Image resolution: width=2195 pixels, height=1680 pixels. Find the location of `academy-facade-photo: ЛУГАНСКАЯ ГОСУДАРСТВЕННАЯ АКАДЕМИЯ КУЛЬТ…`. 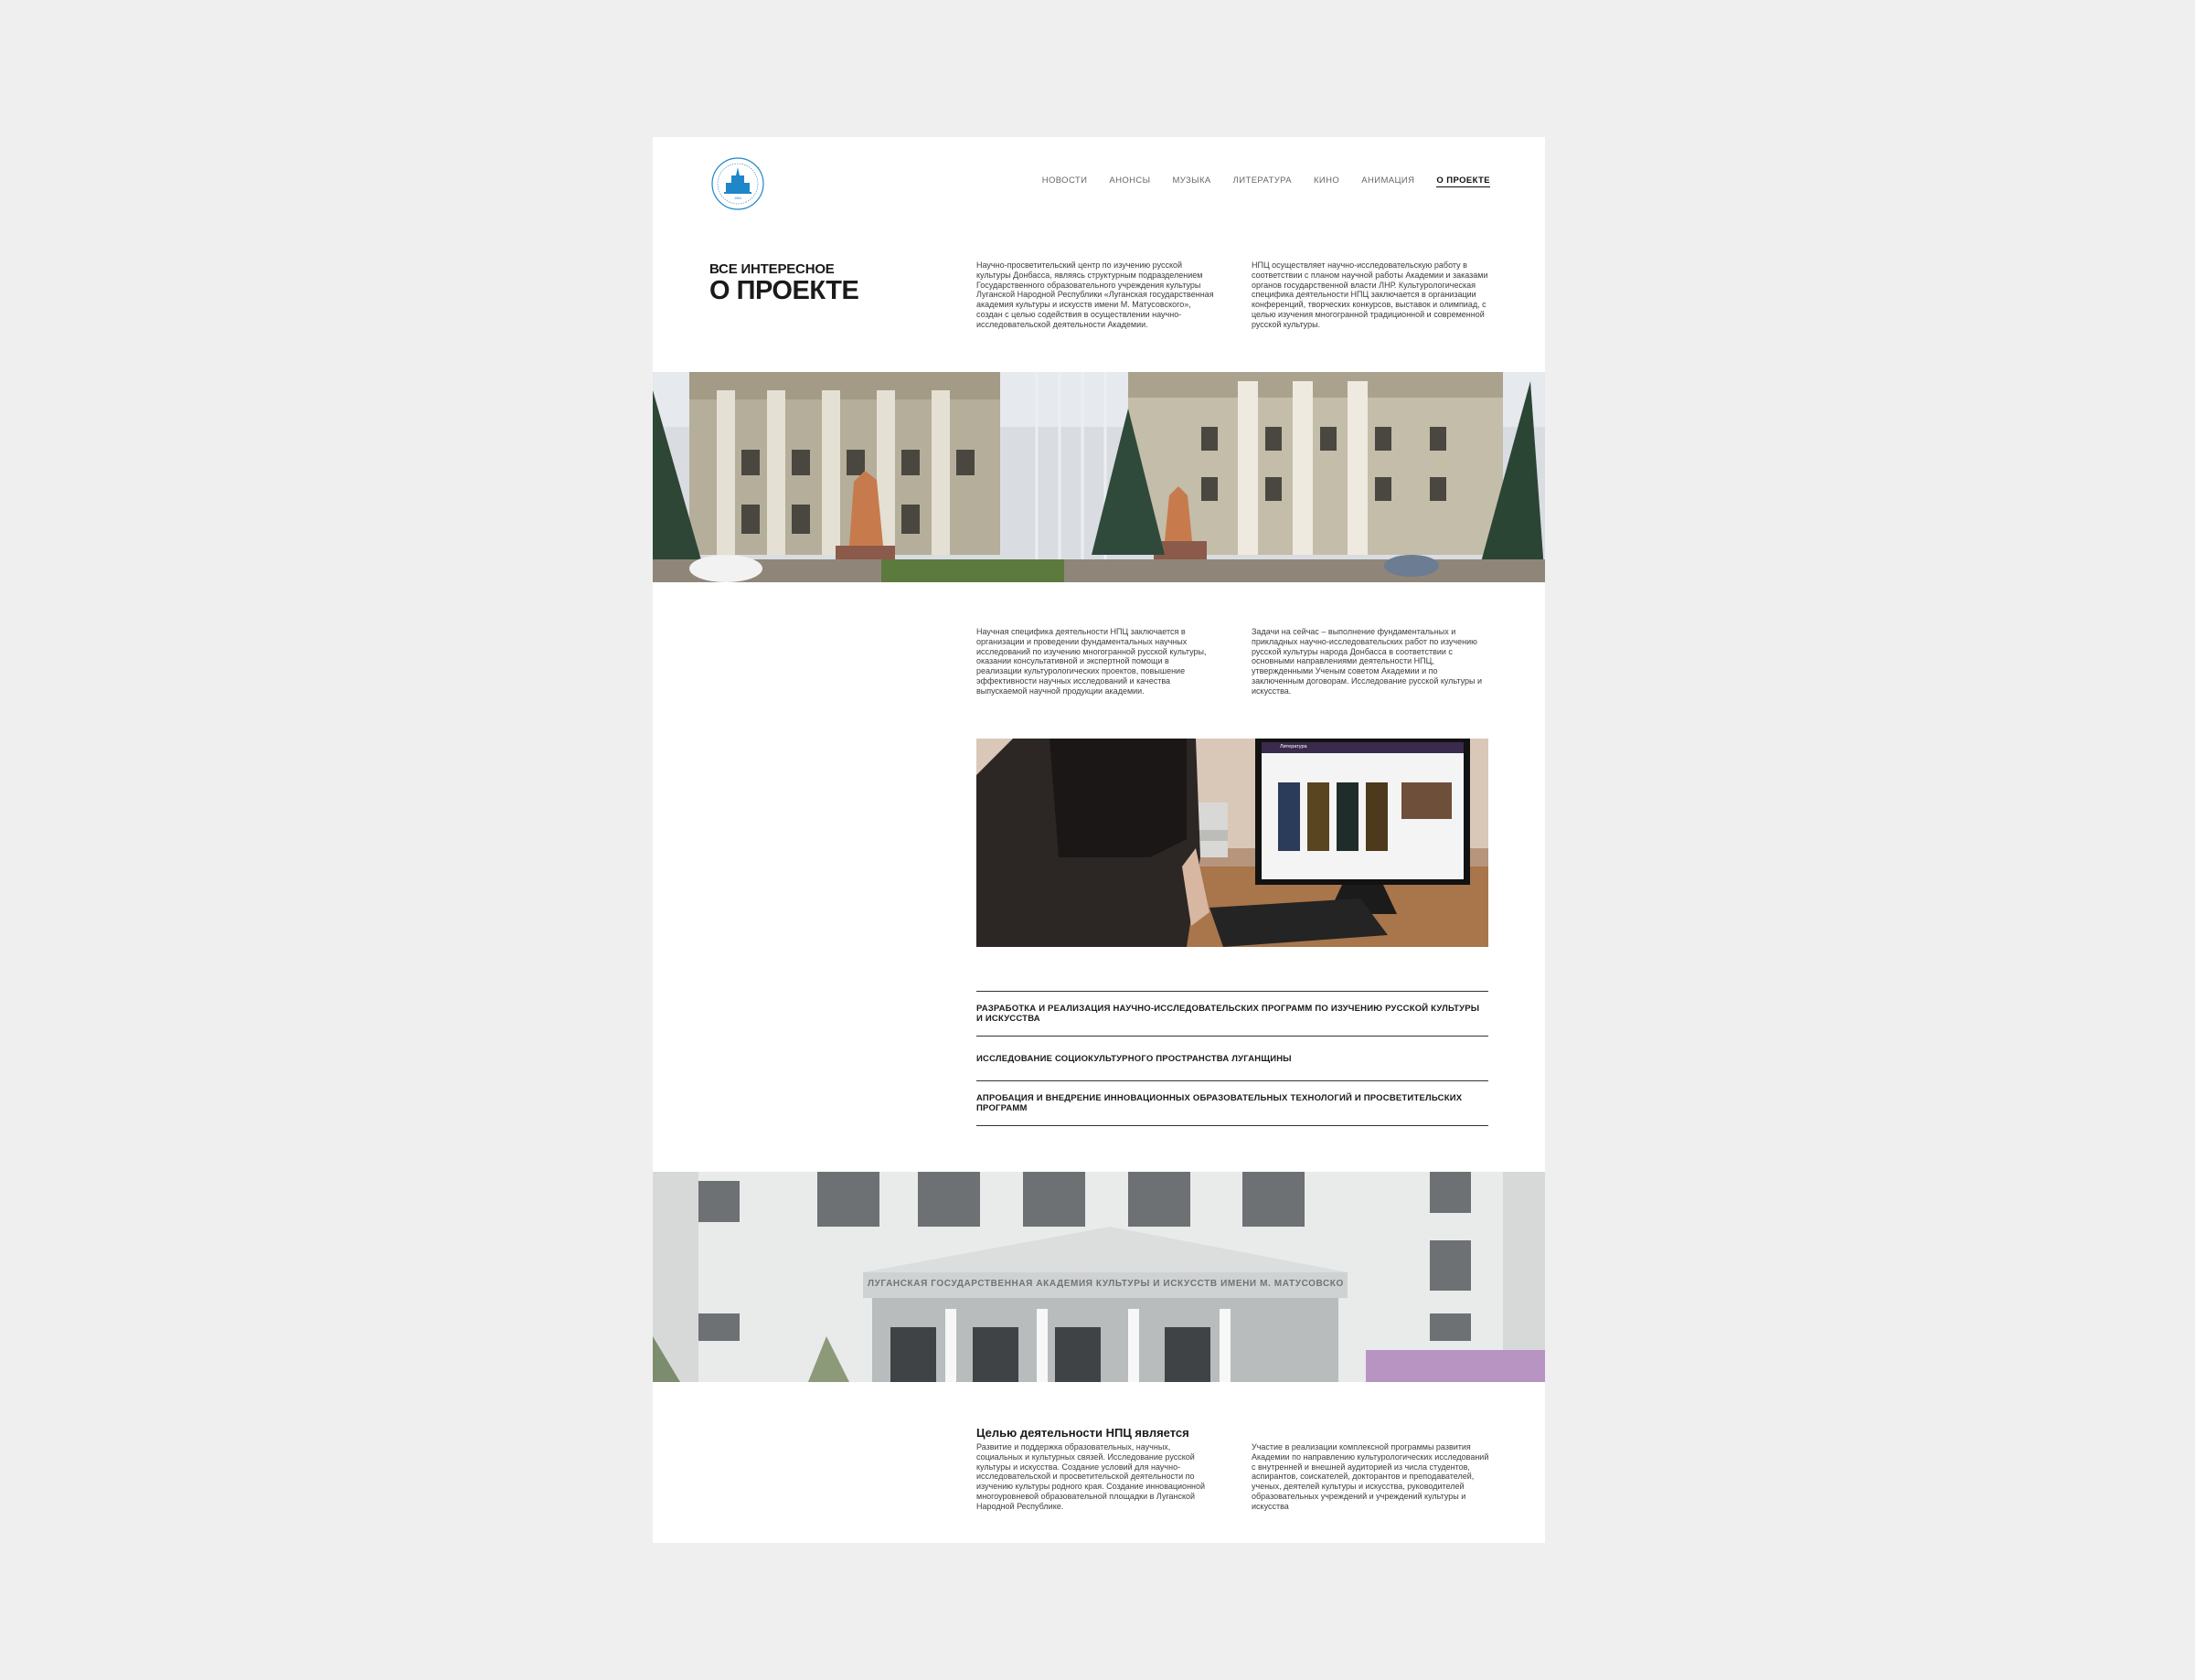

academy-facade-photo: ЛУГАНСКАЯ ГОСУДАРСТВЕННАЯ АКАДЕМИЯ КУЛЬТ… is located at coordinates (1099, 1277).